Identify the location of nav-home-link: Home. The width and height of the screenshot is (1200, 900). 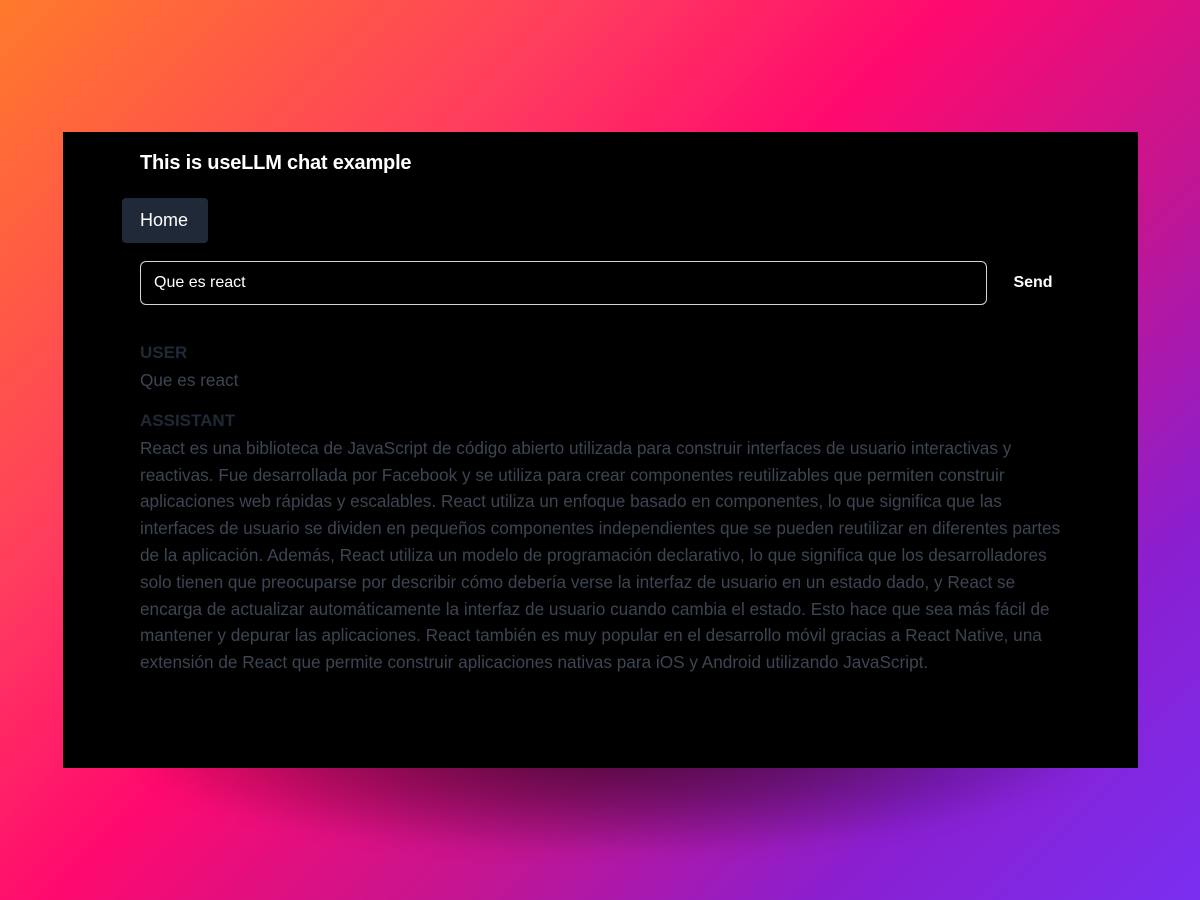
(165, 220).